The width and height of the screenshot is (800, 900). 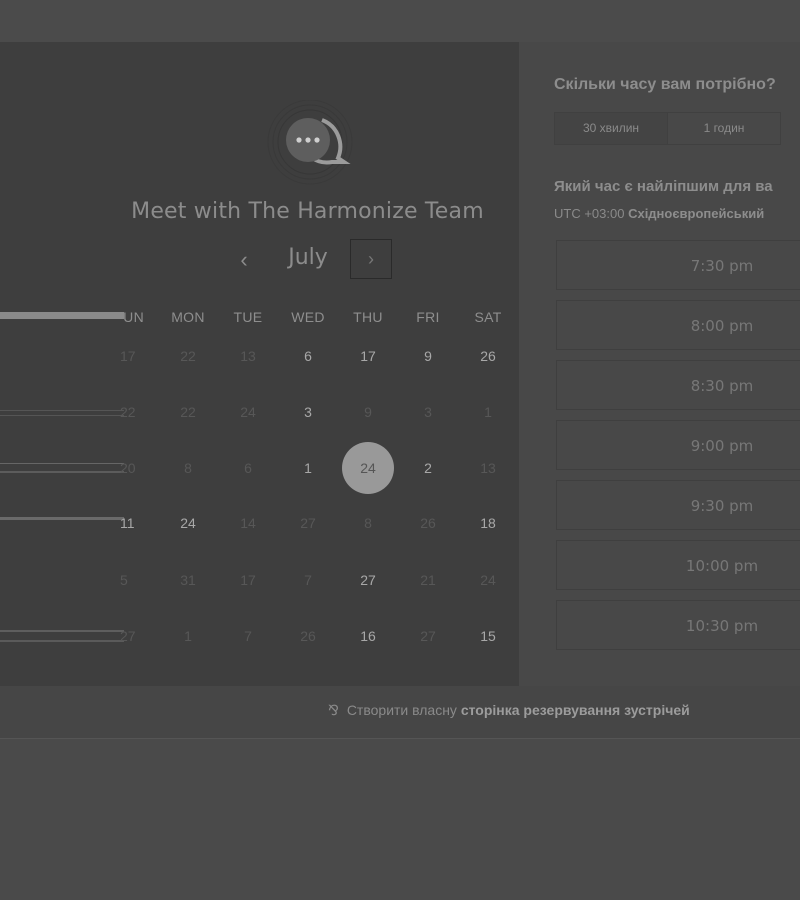 I want to click on time-slot-label: 9:00 pm, so click(x=722, y=446).